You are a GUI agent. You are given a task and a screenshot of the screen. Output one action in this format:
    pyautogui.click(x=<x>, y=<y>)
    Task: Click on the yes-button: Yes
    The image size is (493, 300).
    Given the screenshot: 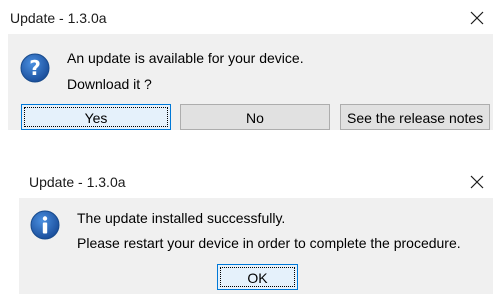 What is the action you would take?
    pyautogui.click(x=96, y=117)
    